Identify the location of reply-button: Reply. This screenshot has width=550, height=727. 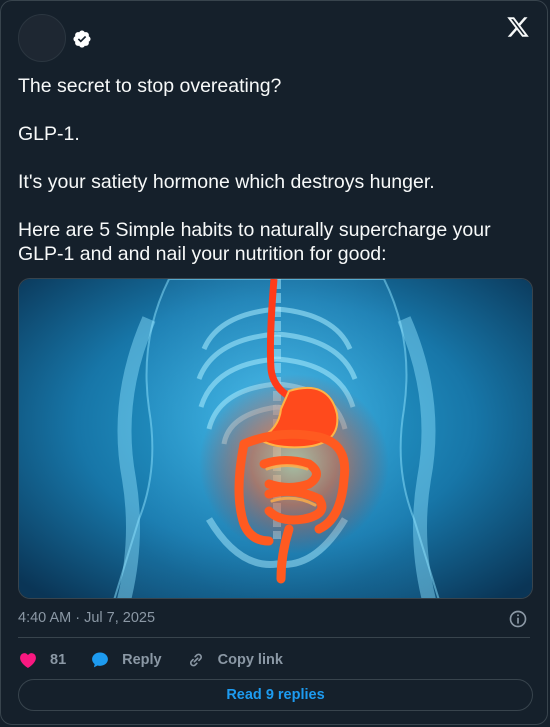
(126, 660).